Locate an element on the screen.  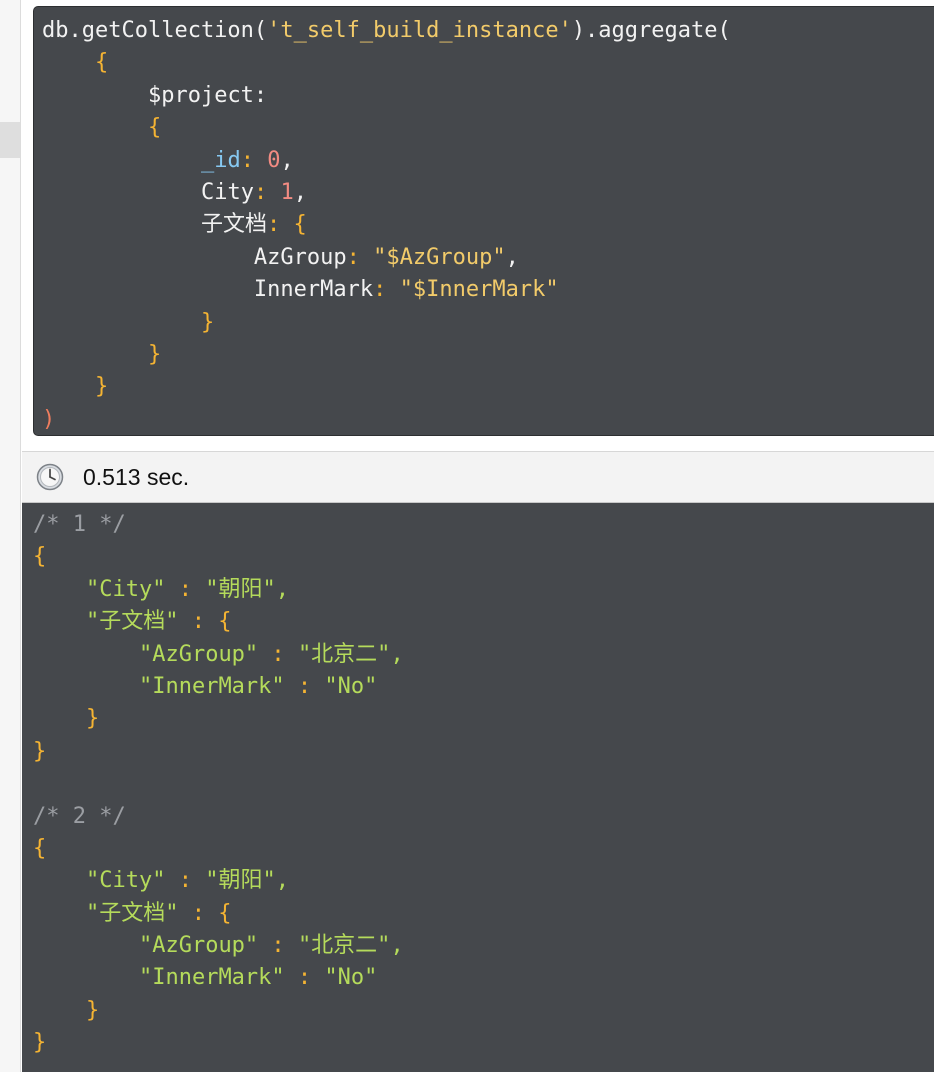
gutter-selection-mark is located at coordinates (10, 140).